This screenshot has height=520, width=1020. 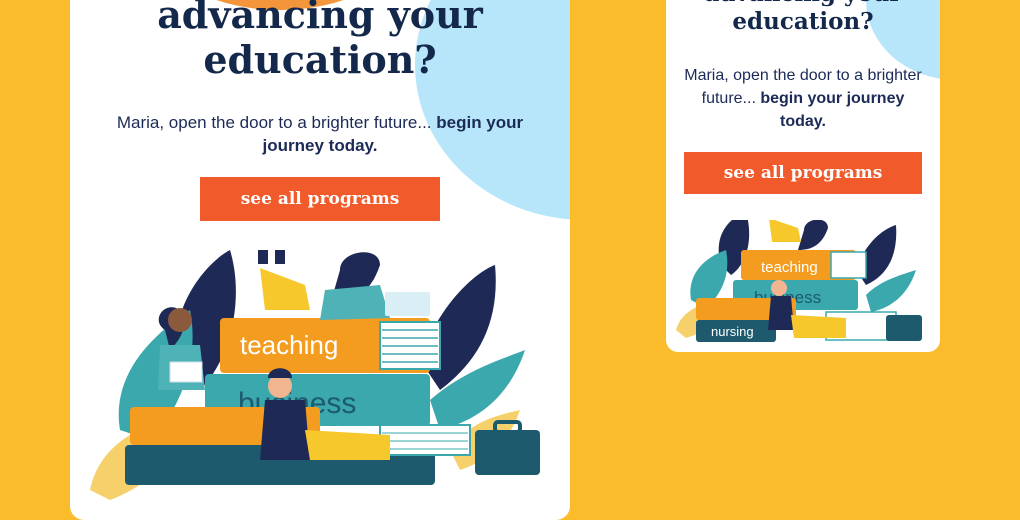 What do you see at coordinates (407, 304) in the screenshot?
I see `laptop-icon` at bounding box center [407, 304].